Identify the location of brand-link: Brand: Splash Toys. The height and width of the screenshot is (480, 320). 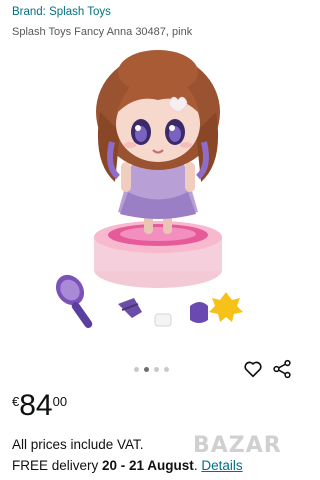
(61, 12).